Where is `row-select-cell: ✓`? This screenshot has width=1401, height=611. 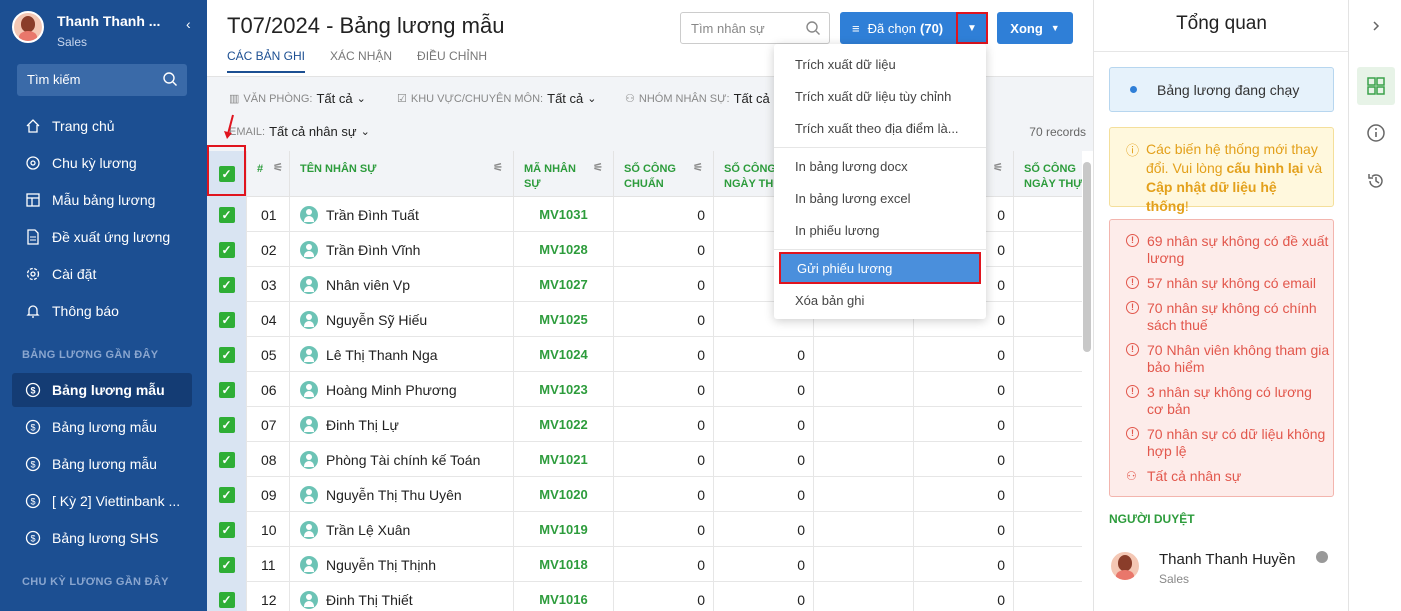
row-select-cell: ✓ is located at coordinates (227, 596).